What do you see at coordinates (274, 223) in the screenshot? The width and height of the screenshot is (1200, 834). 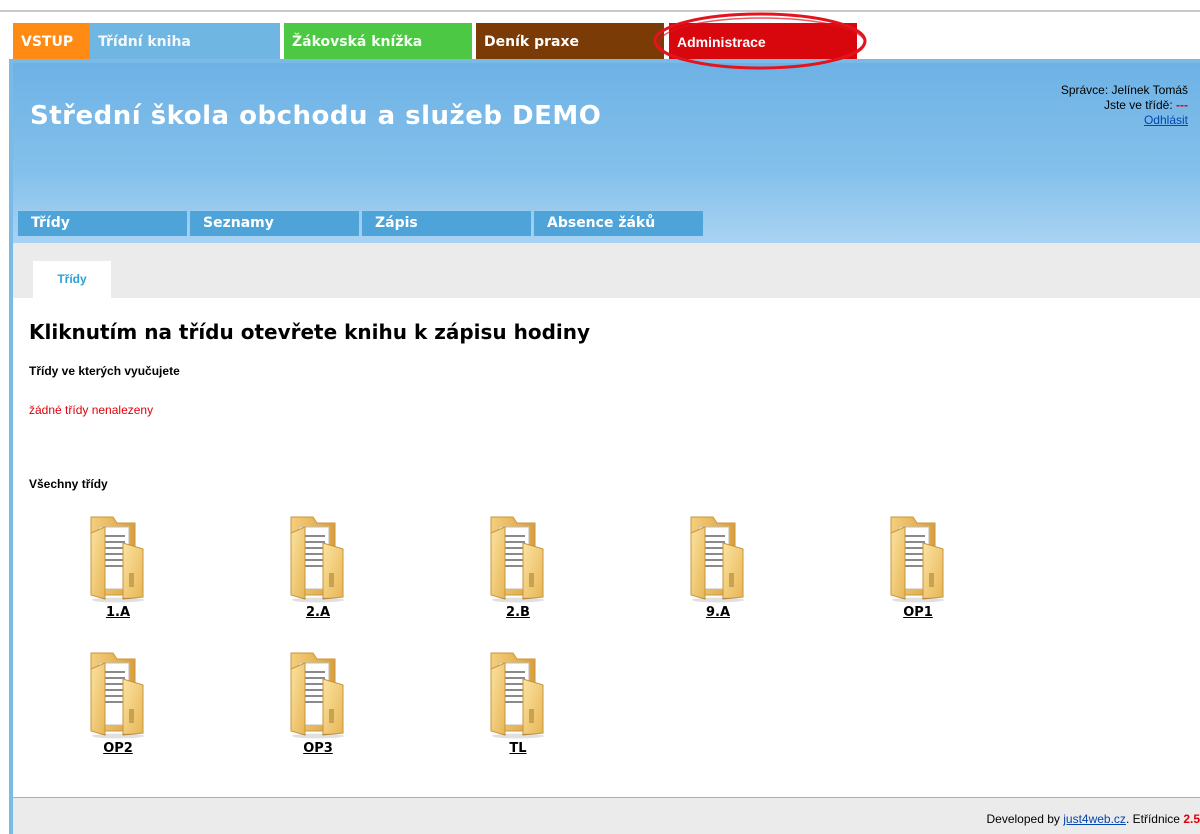 I see `subnav-seznamy: Seznamy` at bounding box center [274, 223].